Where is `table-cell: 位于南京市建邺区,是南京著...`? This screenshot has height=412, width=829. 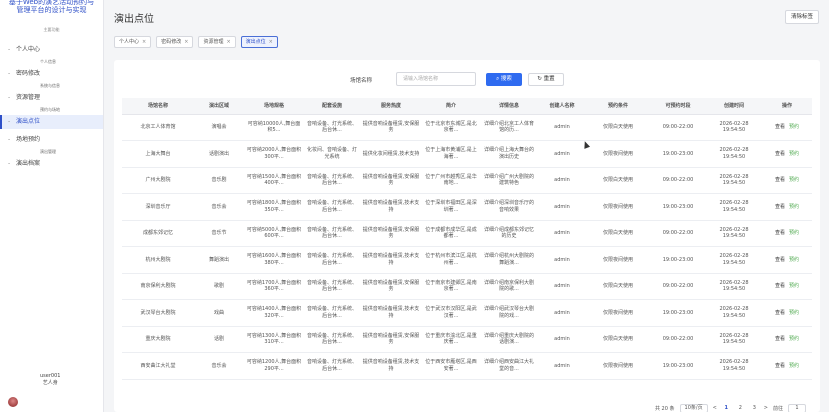
table-cell: 位于南京市建邺区,是南京著... is located at coordinates (451, 286).